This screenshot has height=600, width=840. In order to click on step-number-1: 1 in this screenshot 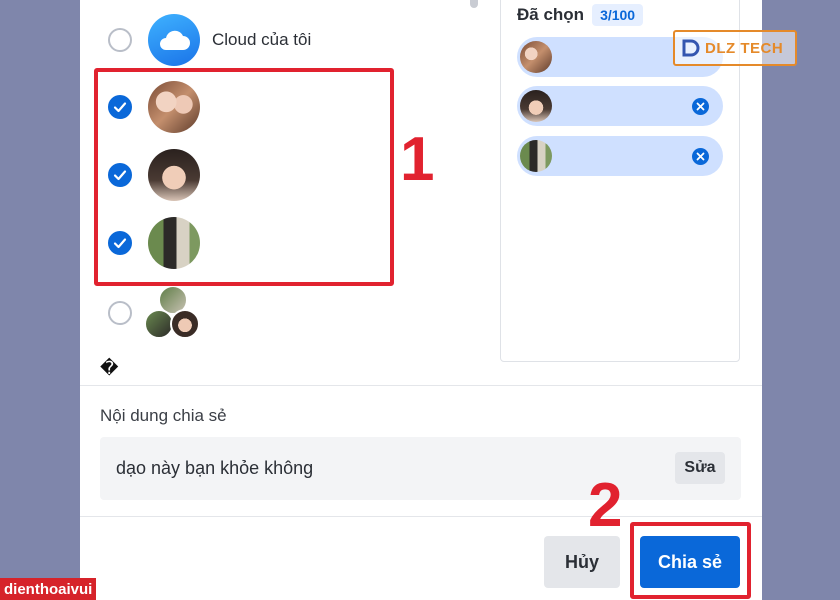, I will do `click(417, 159)`.